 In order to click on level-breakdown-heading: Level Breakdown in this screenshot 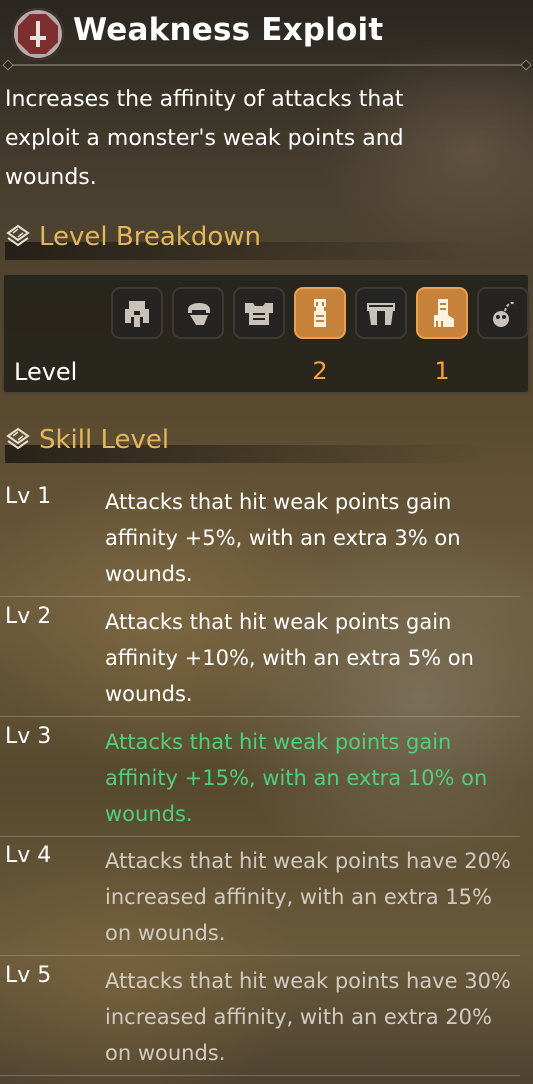, I will do `click(269, 241)`.